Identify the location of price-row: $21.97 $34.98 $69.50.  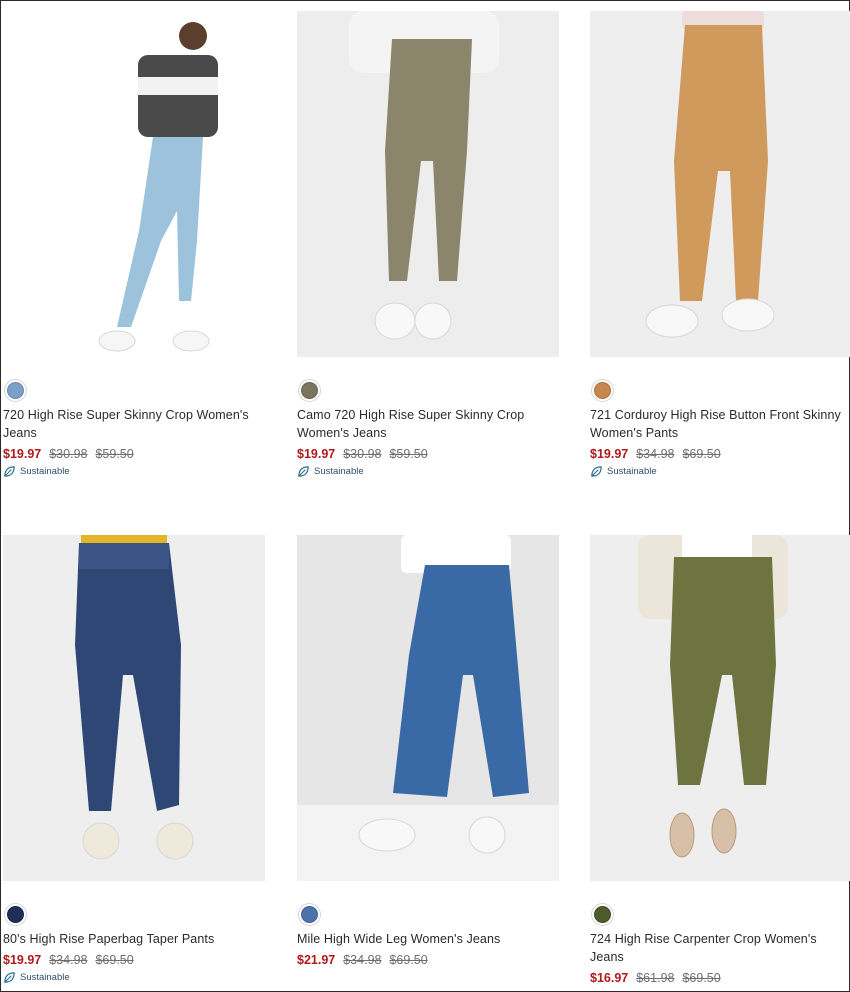
(366, 960).